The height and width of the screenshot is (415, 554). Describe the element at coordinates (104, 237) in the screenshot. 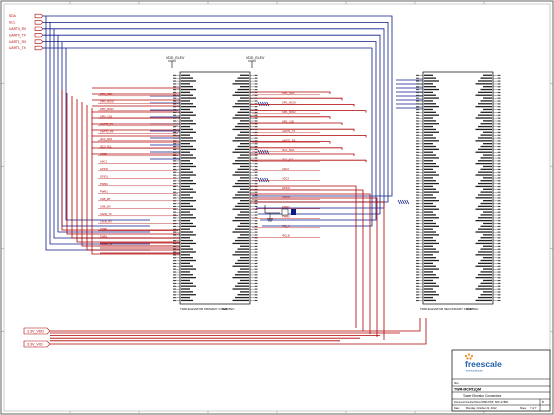

I see `net-label: TMR1` at that location.